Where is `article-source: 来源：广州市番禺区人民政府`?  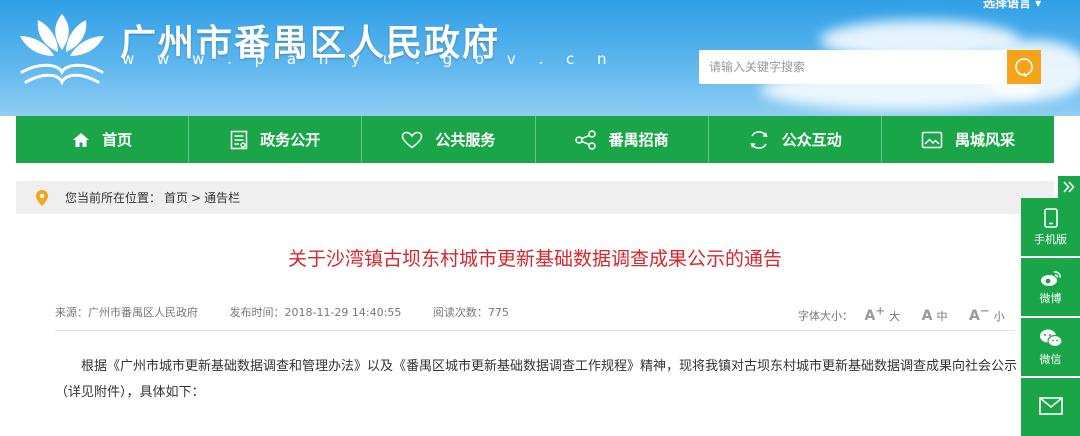
article-source: 来源：广州市番禺区人民政府 is located at coordinates (126, 312).